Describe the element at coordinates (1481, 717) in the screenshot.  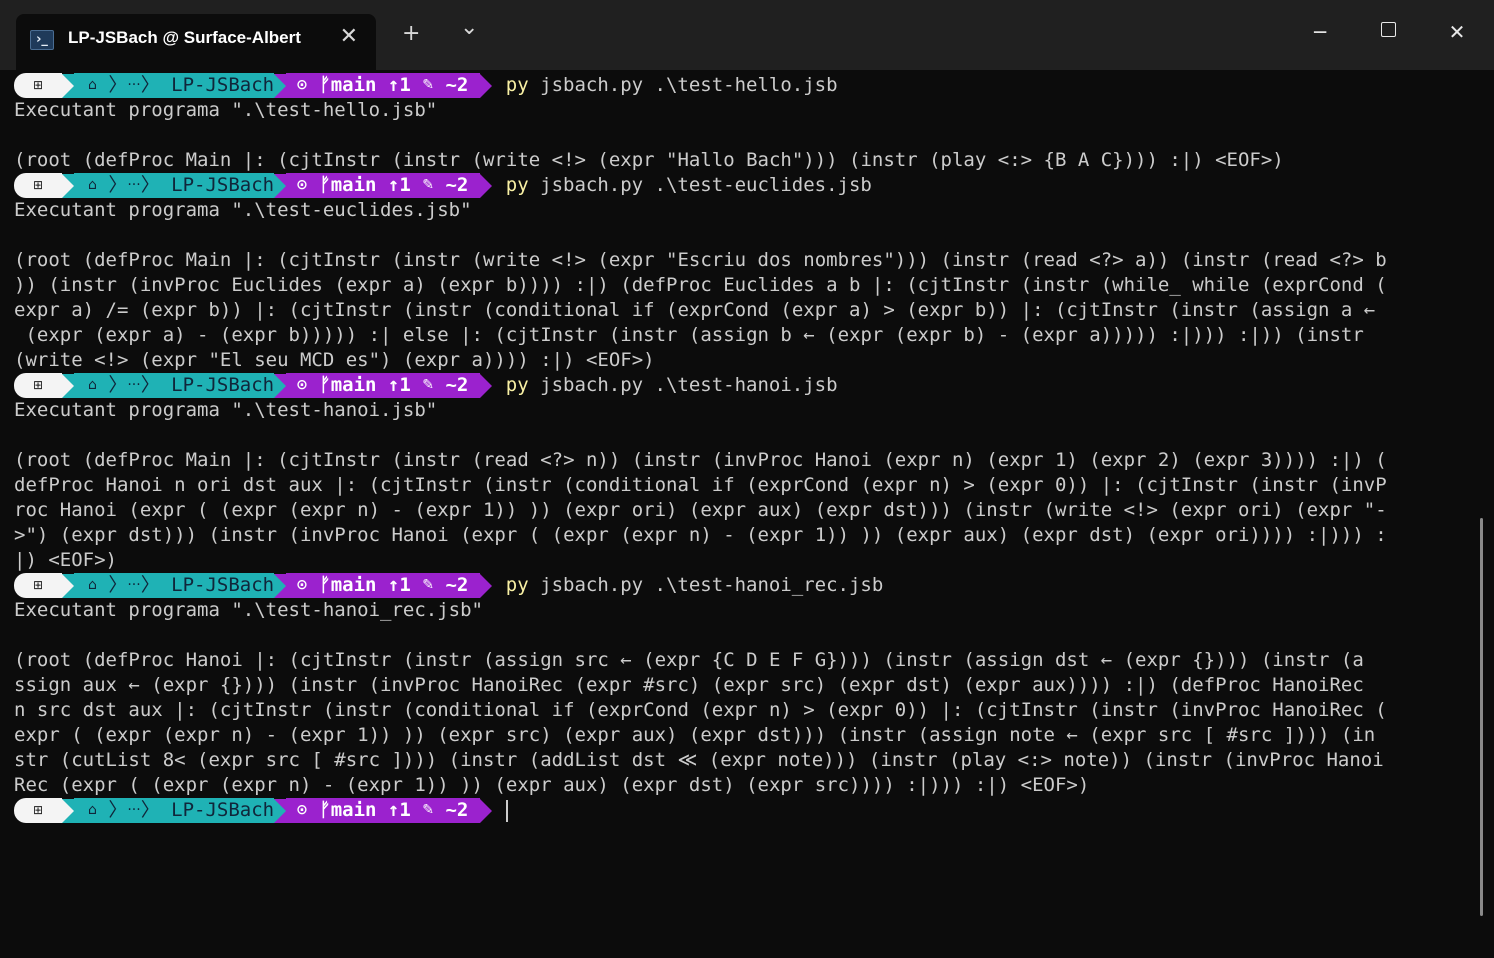
I see `scrollbar-thumb` at that location.